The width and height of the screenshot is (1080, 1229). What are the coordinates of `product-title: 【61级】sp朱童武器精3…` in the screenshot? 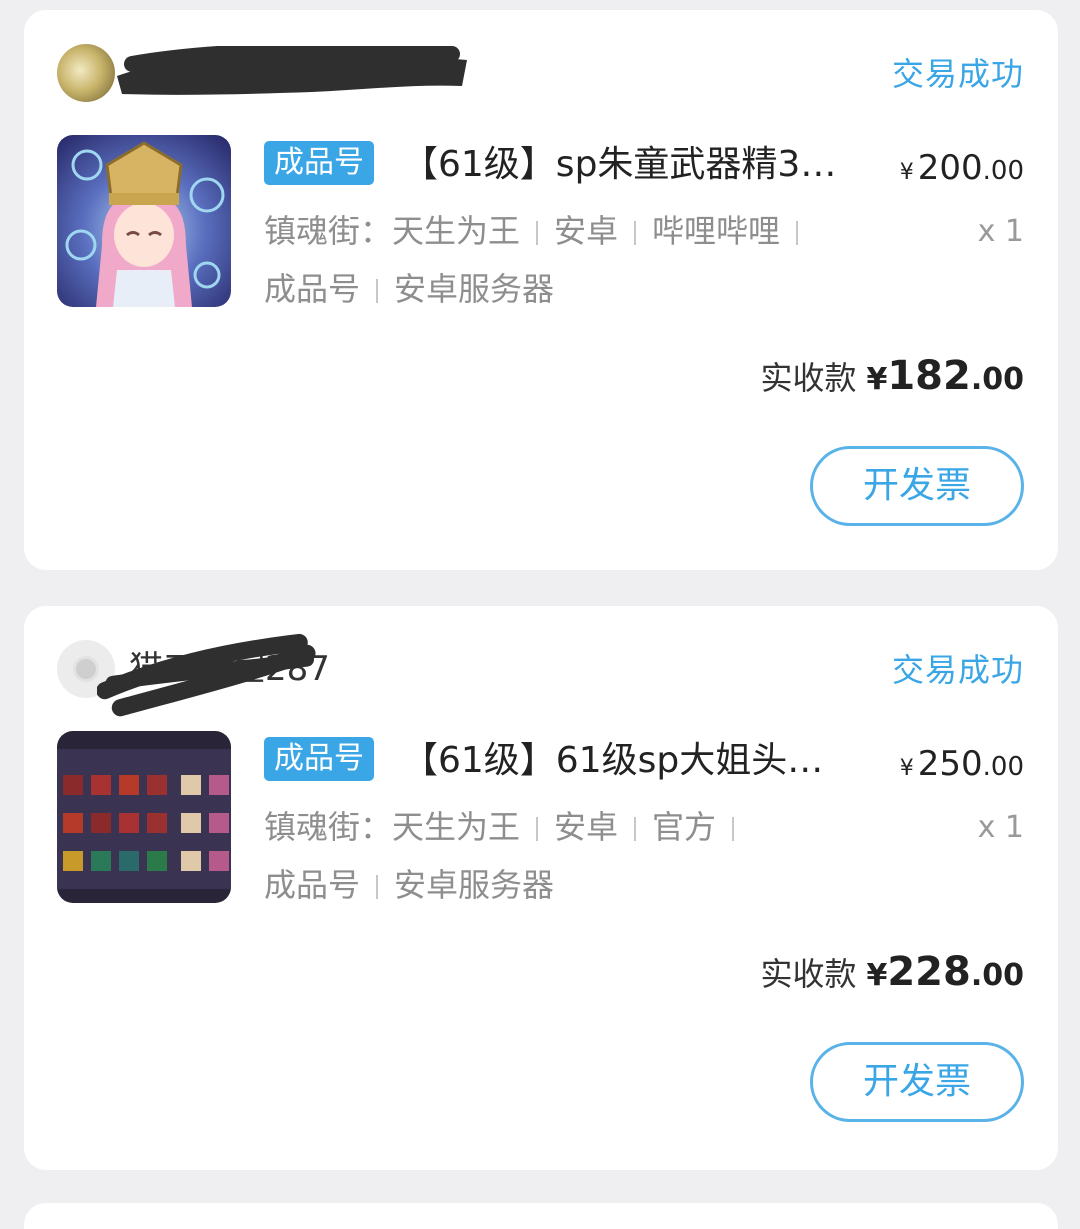 It's located at (632, 165).